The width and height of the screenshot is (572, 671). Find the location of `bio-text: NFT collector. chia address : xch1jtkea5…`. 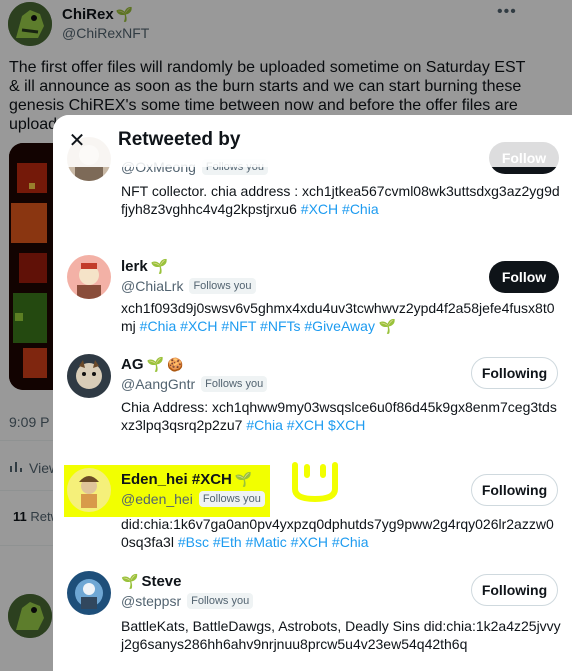

bio-text: NFT collector. chia address : xch1jtkea5… is located at coordinates (340, 200).